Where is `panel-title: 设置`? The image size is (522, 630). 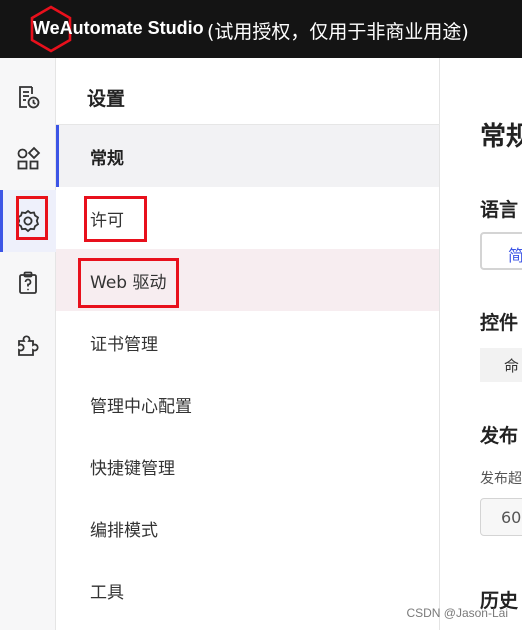
panel-title: 设置 is located at coordinates (106, 99).